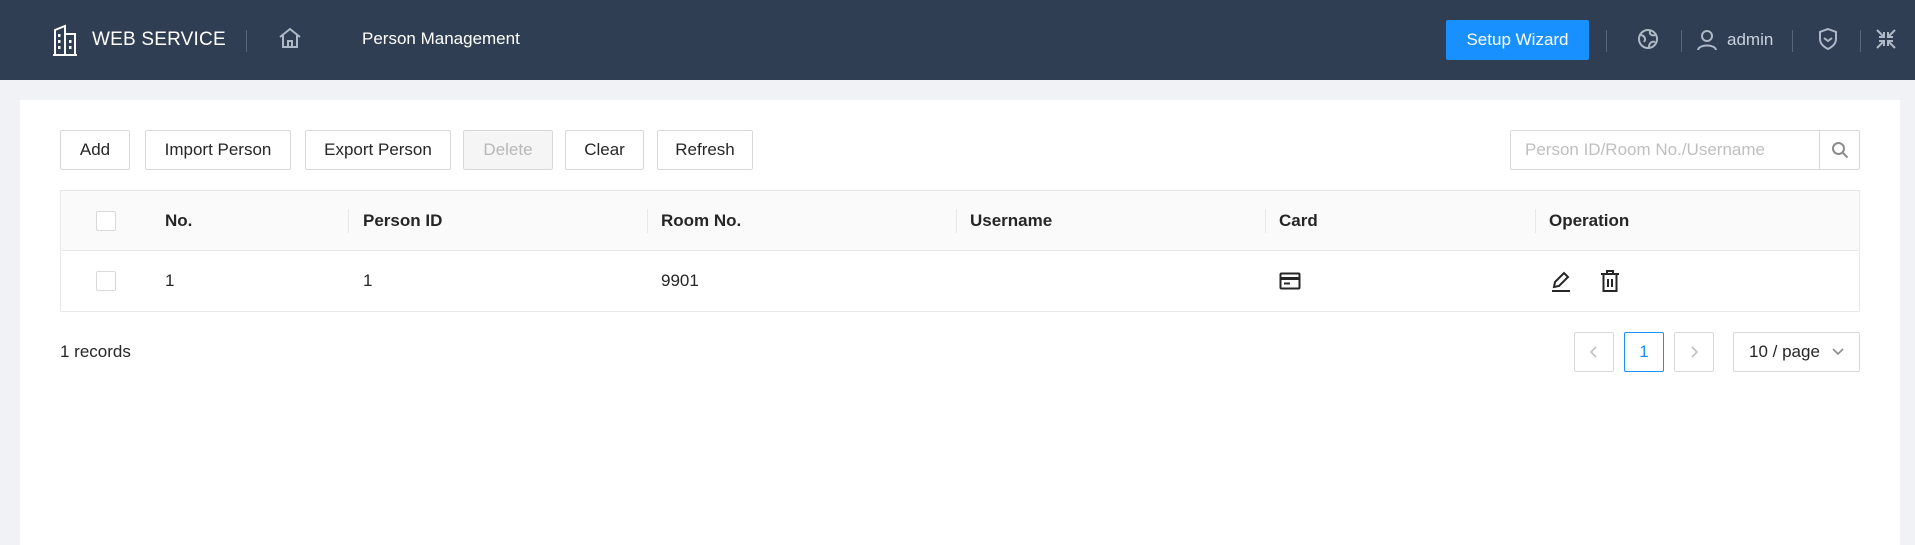  What do you see at coordinates (1298, 220) in the screenshot?
I see `column-header-card: Card` at bounding box center [1298, 220].